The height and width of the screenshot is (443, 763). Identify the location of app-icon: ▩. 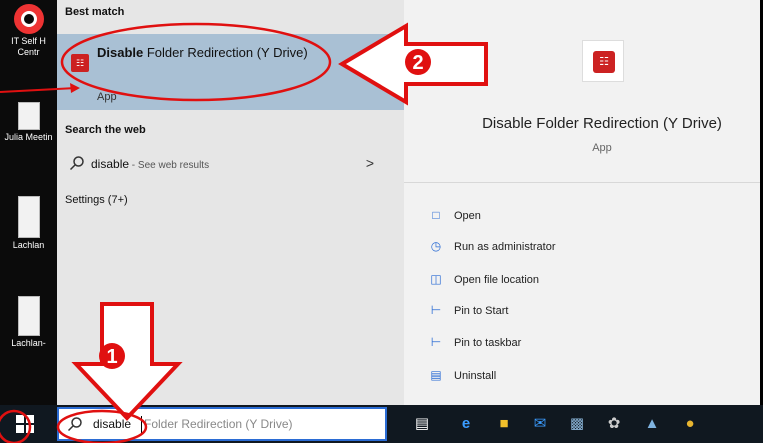
(577, 424).